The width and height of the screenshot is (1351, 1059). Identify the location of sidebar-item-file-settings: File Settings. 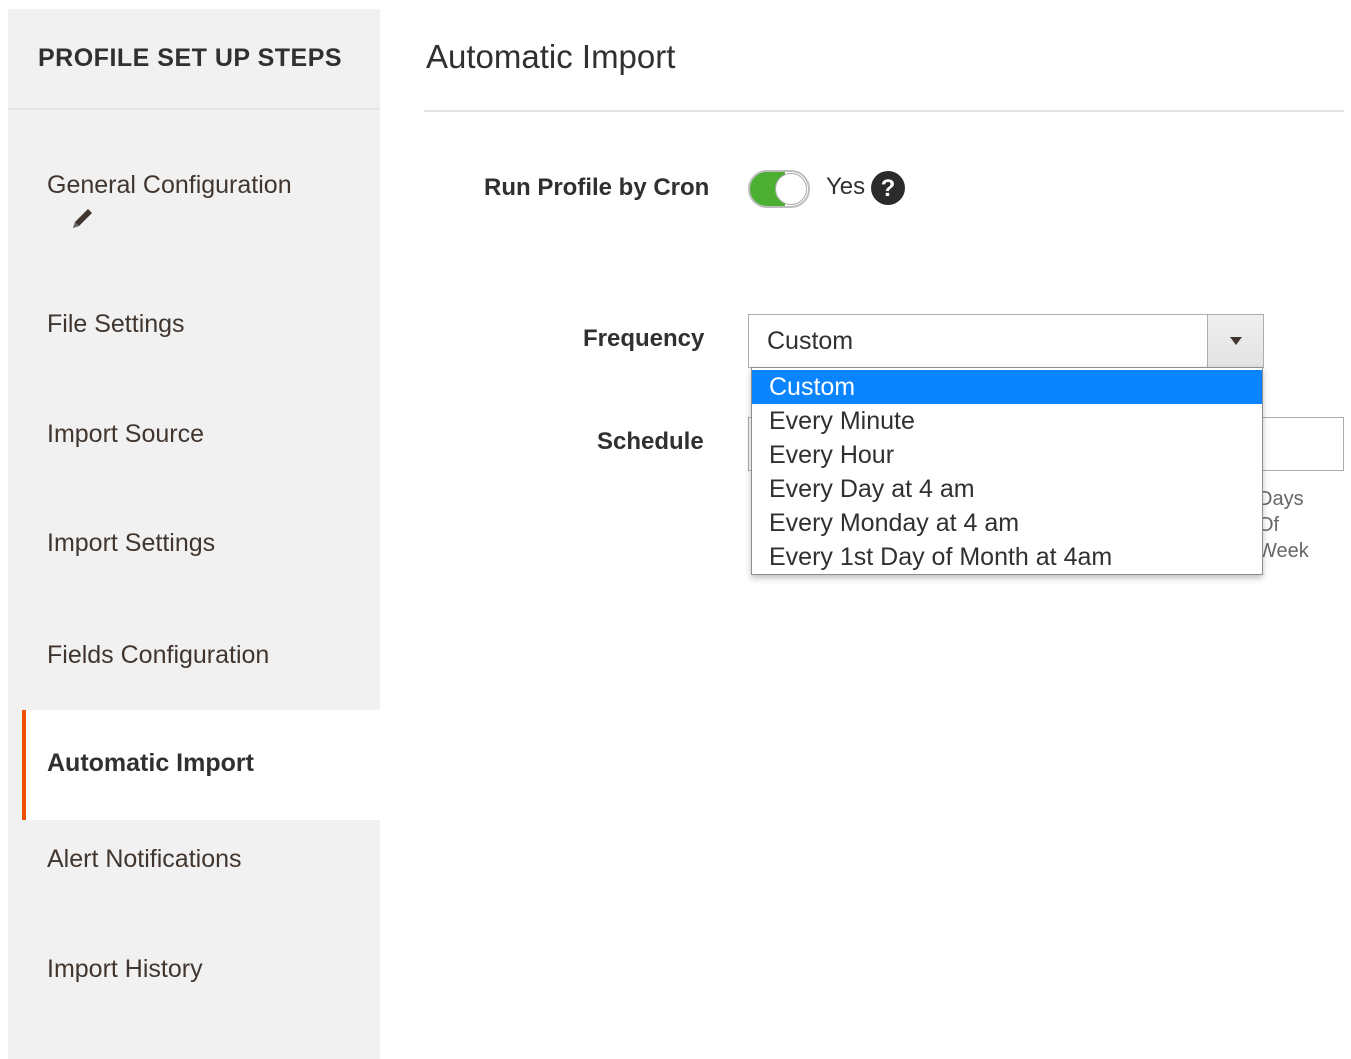
(194, 324).